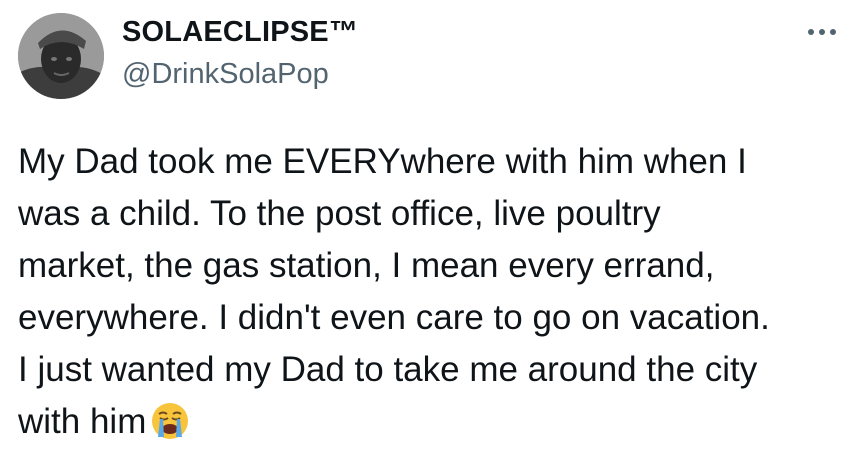  Describe the element at coordinates (240, 32) in the screenshot. I see `author-display-name: SOLAECLIPSE™` at that location.